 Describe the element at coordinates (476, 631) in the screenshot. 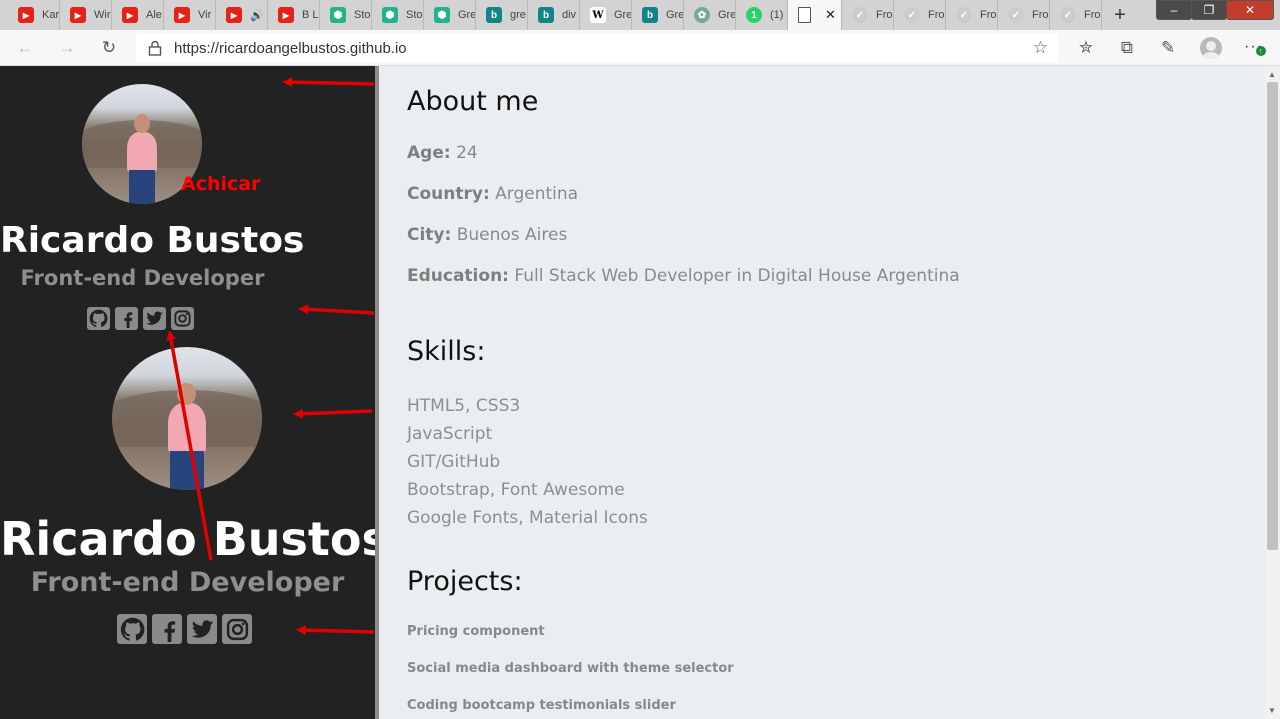

I see `project-link: Pricing component` at that location.